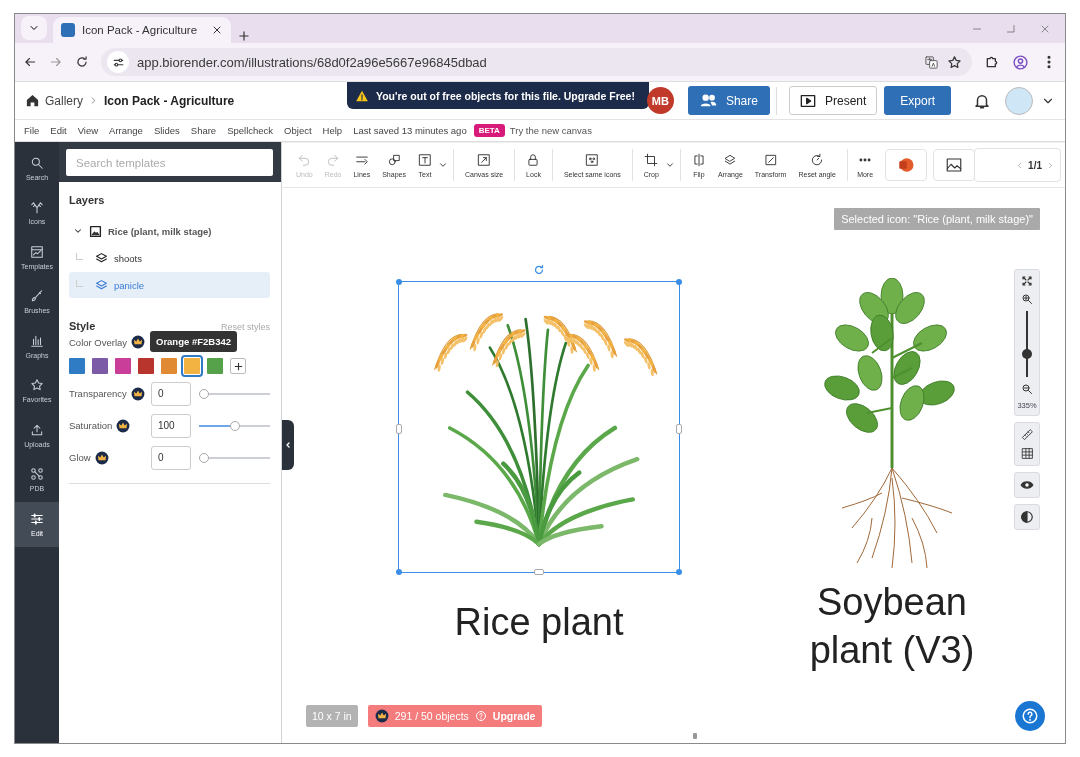 Image resolution: width=1080 pixels, height=757 pixels. I want to click on grid-icon, so click(1027, 453).